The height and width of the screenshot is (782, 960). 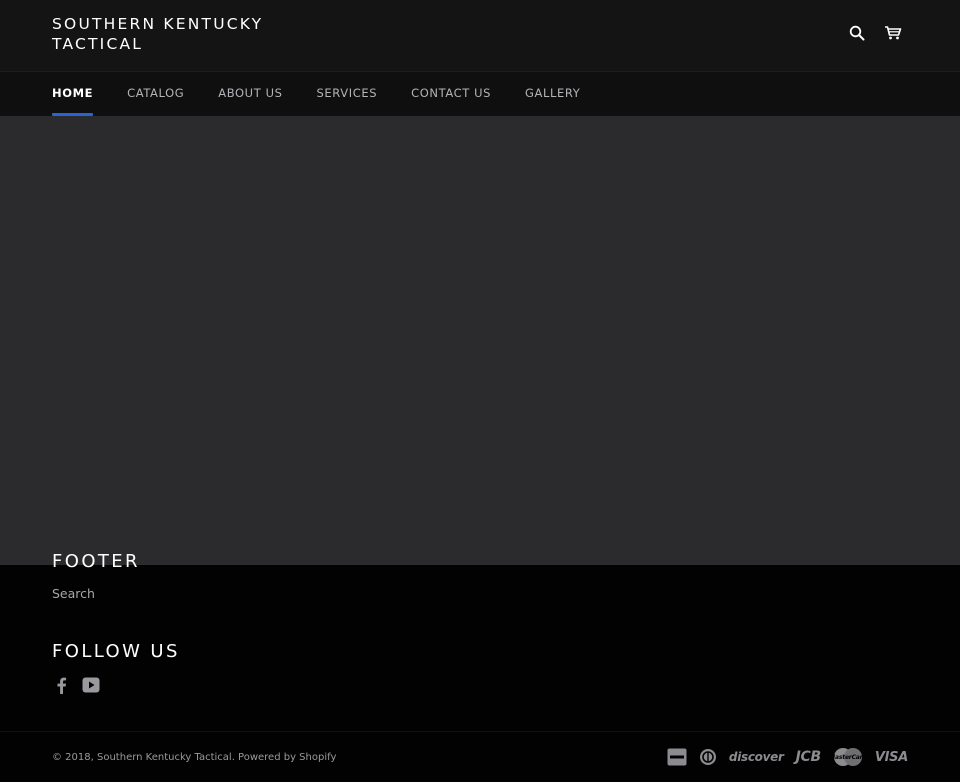 What do you see at coordinates (61, 685) in the screenshot?
I see `facebook-icon` at bounding box center [61, 685].